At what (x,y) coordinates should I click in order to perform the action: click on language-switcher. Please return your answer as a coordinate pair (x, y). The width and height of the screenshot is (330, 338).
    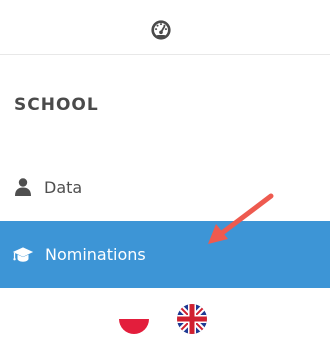
    Looking at the image, I should click on (165, 320).